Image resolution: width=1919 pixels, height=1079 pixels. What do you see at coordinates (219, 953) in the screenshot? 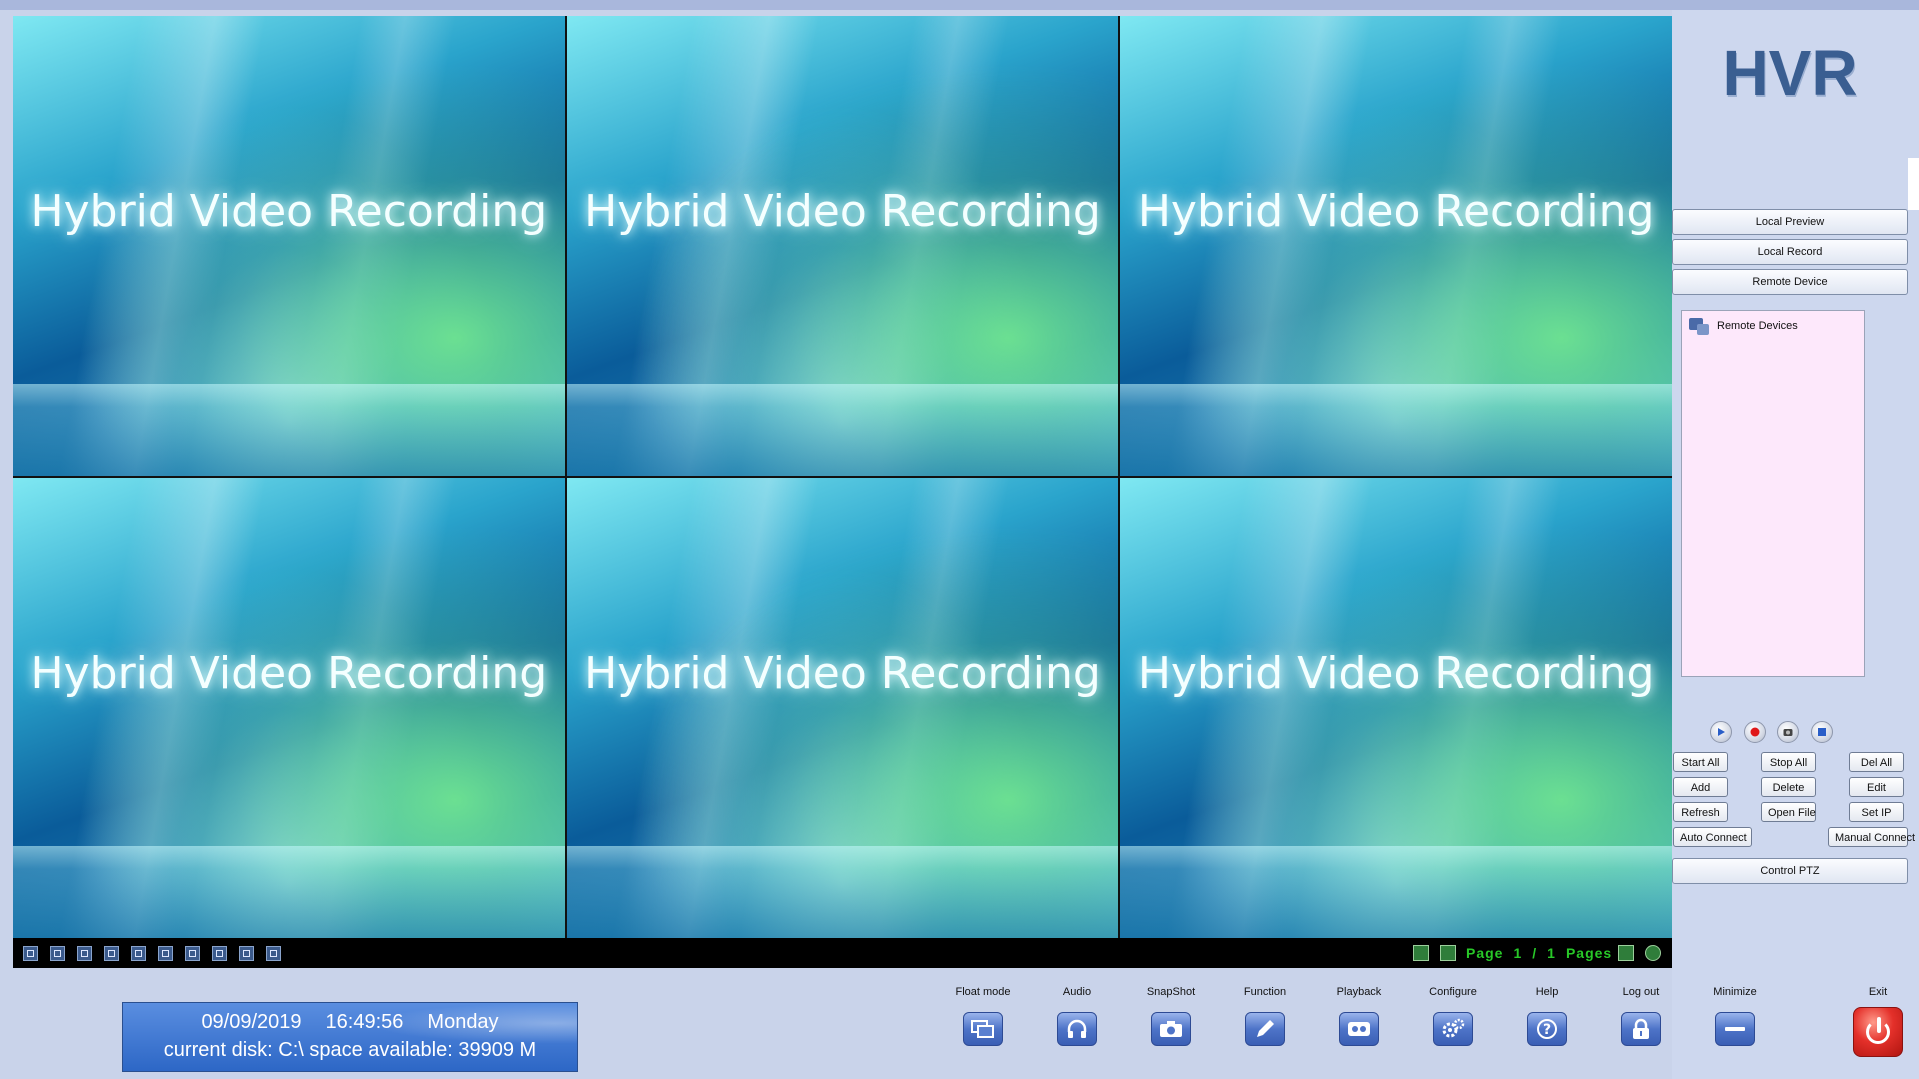
I see `layout-16-icon` at bounding box center [219, 953].